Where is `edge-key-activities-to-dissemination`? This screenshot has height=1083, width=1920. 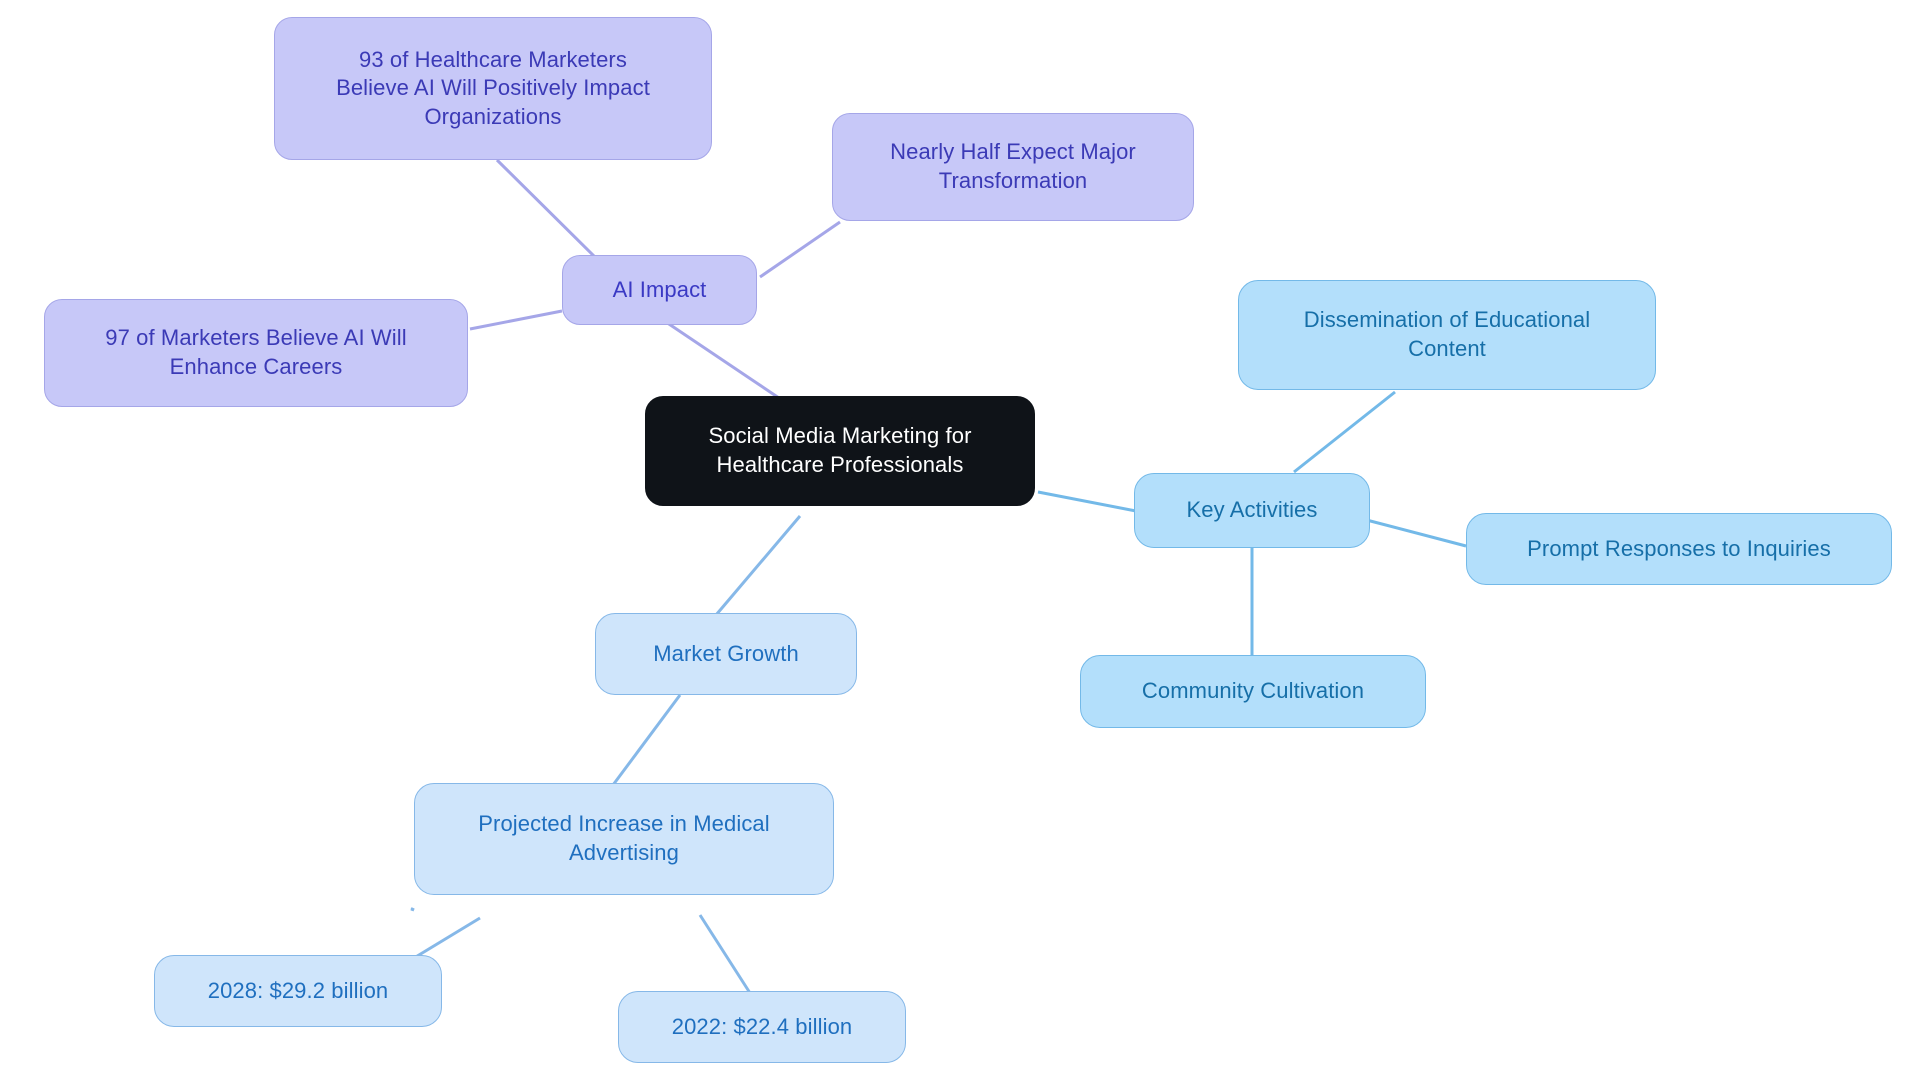 edge-key-activities-to-dissemination is located at coordinates (1344, 432).